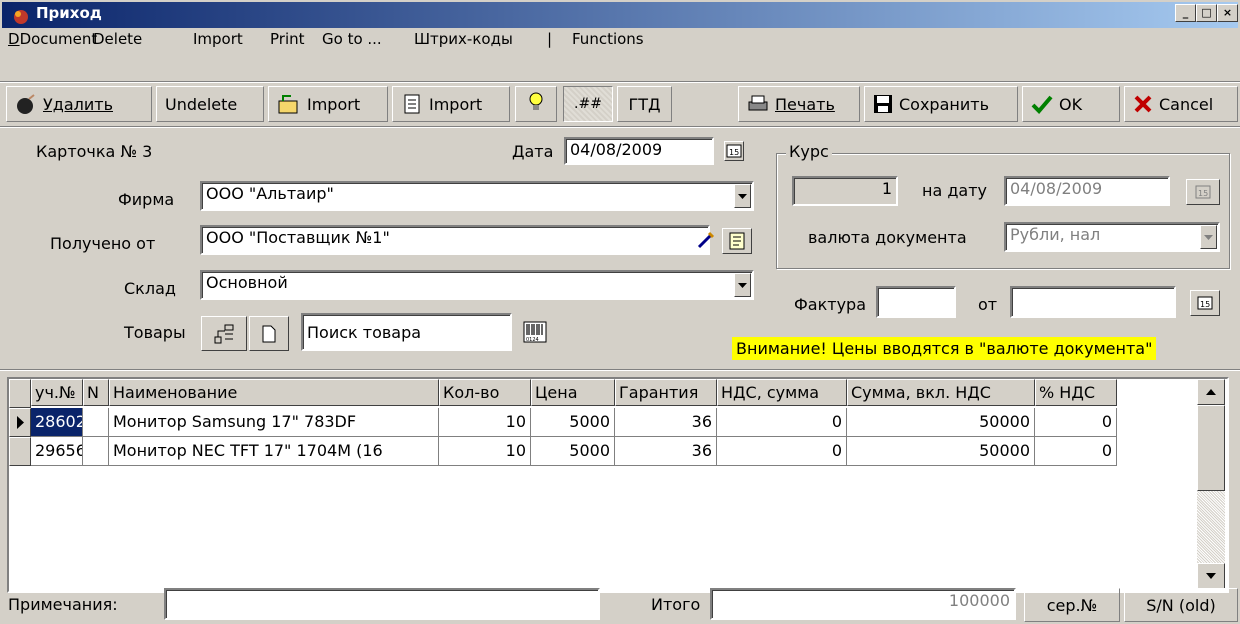 The height and width of the screenshot is (624, 1240). I want to click on lightbulb-button, so click(536, 104).